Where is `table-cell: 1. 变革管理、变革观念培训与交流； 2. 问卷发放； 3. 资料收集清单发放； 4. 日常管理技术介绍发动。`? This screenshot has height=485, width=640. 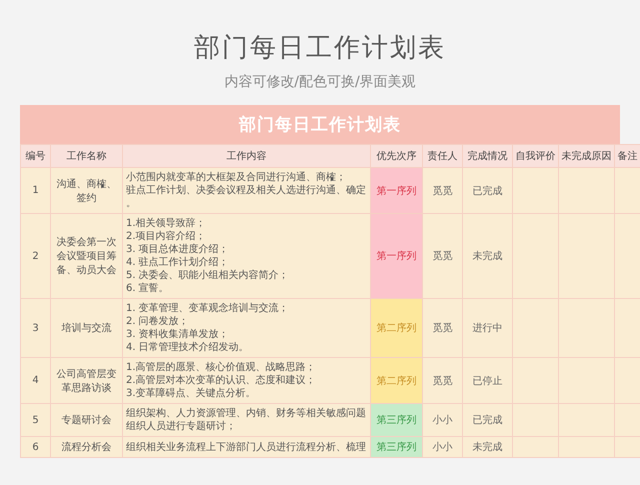 table-cell: 1. 变革管理、变革观念培训与交流； 2. 问卷发放； 3. 资料收集清单发放； 4. 日常管理技术介绍发动。 is located at coordinates (246, 328).